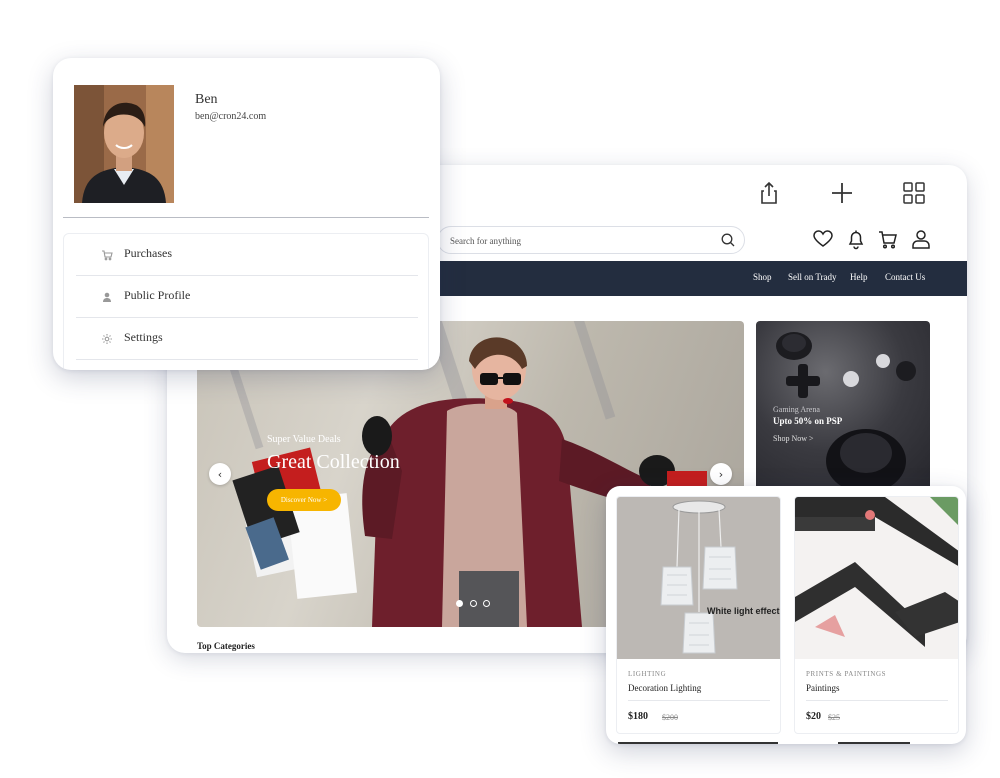 Image resolution: width=1000 pixels, height=778 pixels. What do you see at coordinates (914, 193) in the screenshot?
I see `grid-icon` at bounding box center [914, 193].